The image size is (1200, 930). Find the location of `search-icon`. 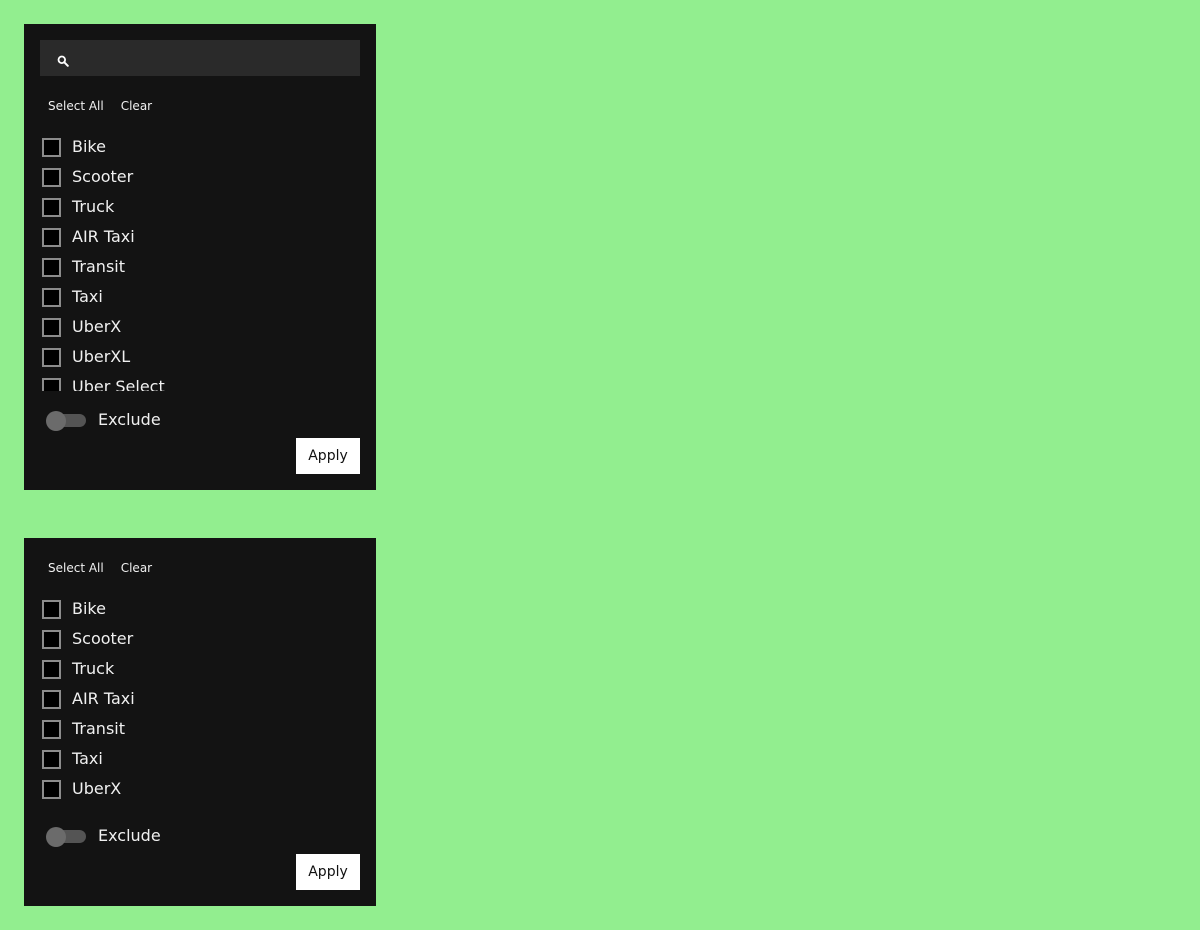

search-icon is located at coordinates (63, 59).